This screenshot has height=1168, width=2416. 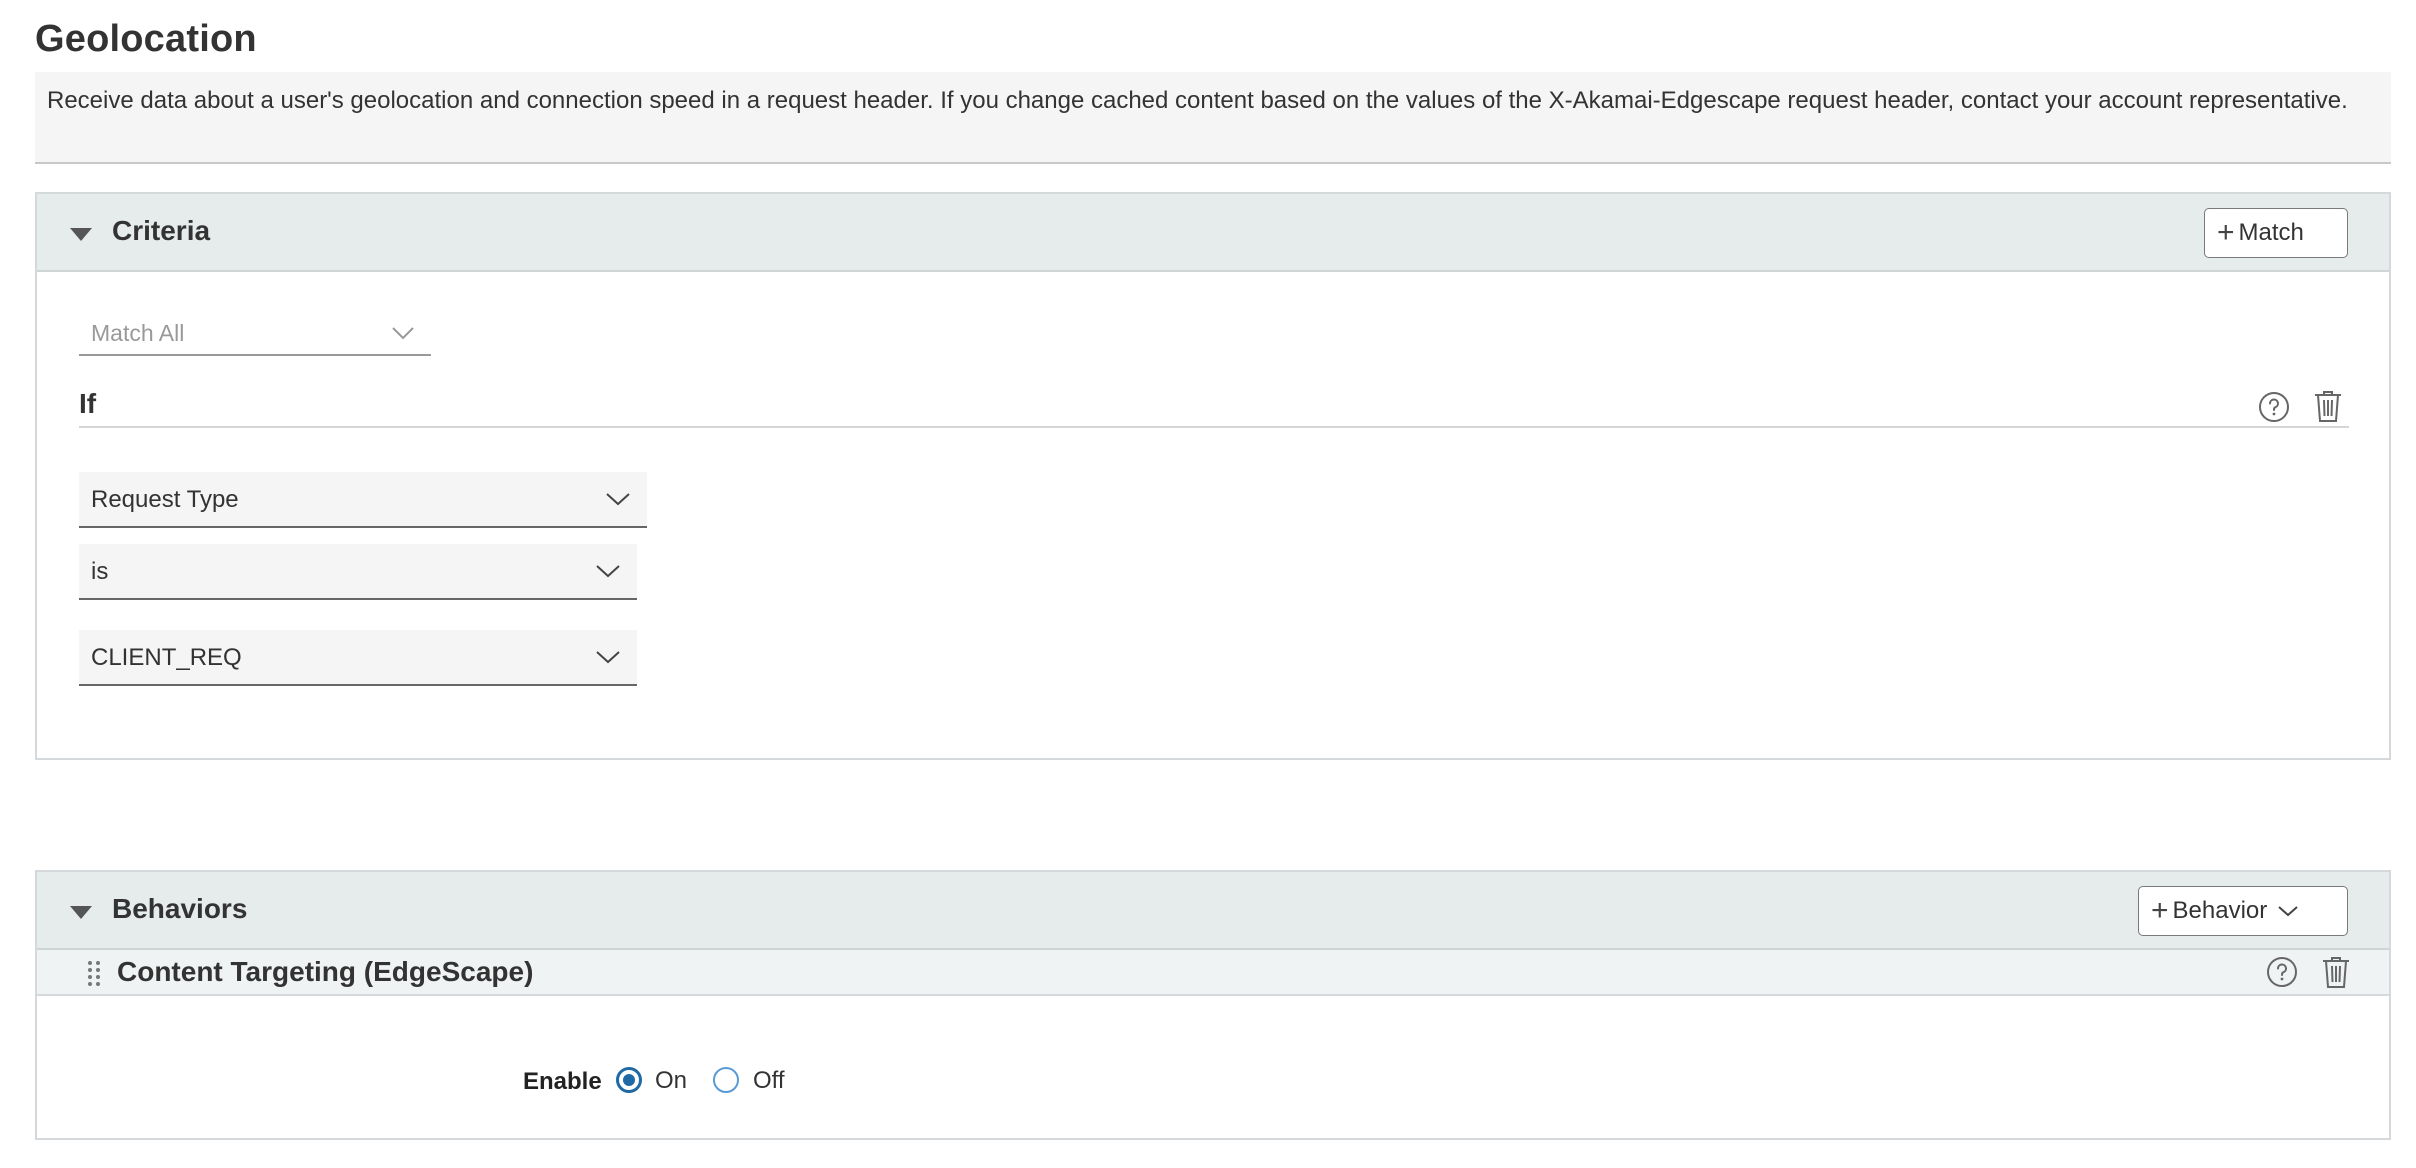 I want to click on add-match-button: + Match, so click(x=2276, y=233).